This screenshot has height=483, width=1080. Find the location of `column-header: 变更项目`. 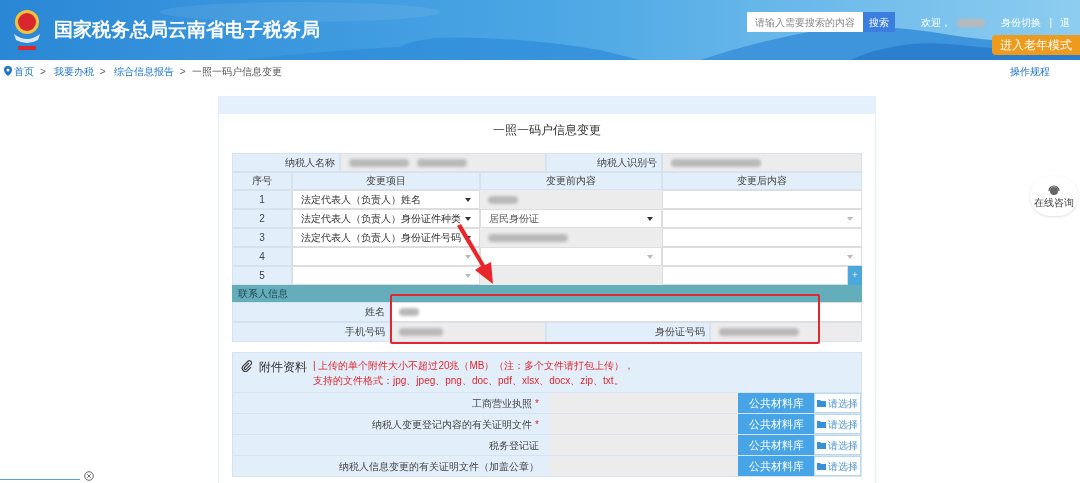

column-header: 变更项目 is located at coordinates (386, 181).